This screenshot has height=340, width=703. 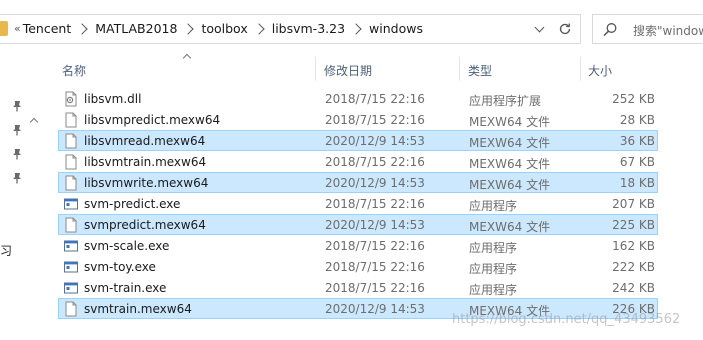 What do you see at coordinates (34, 120) in the screenshot?
I see `scroll-up-icon` at bounding box center [34, 120].